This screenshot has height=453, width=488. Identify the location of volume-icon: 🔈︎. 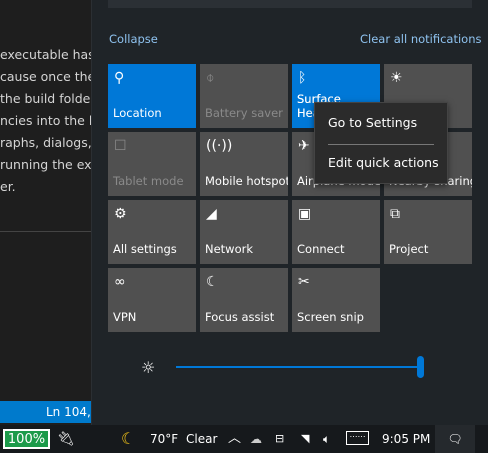
(326, 439).